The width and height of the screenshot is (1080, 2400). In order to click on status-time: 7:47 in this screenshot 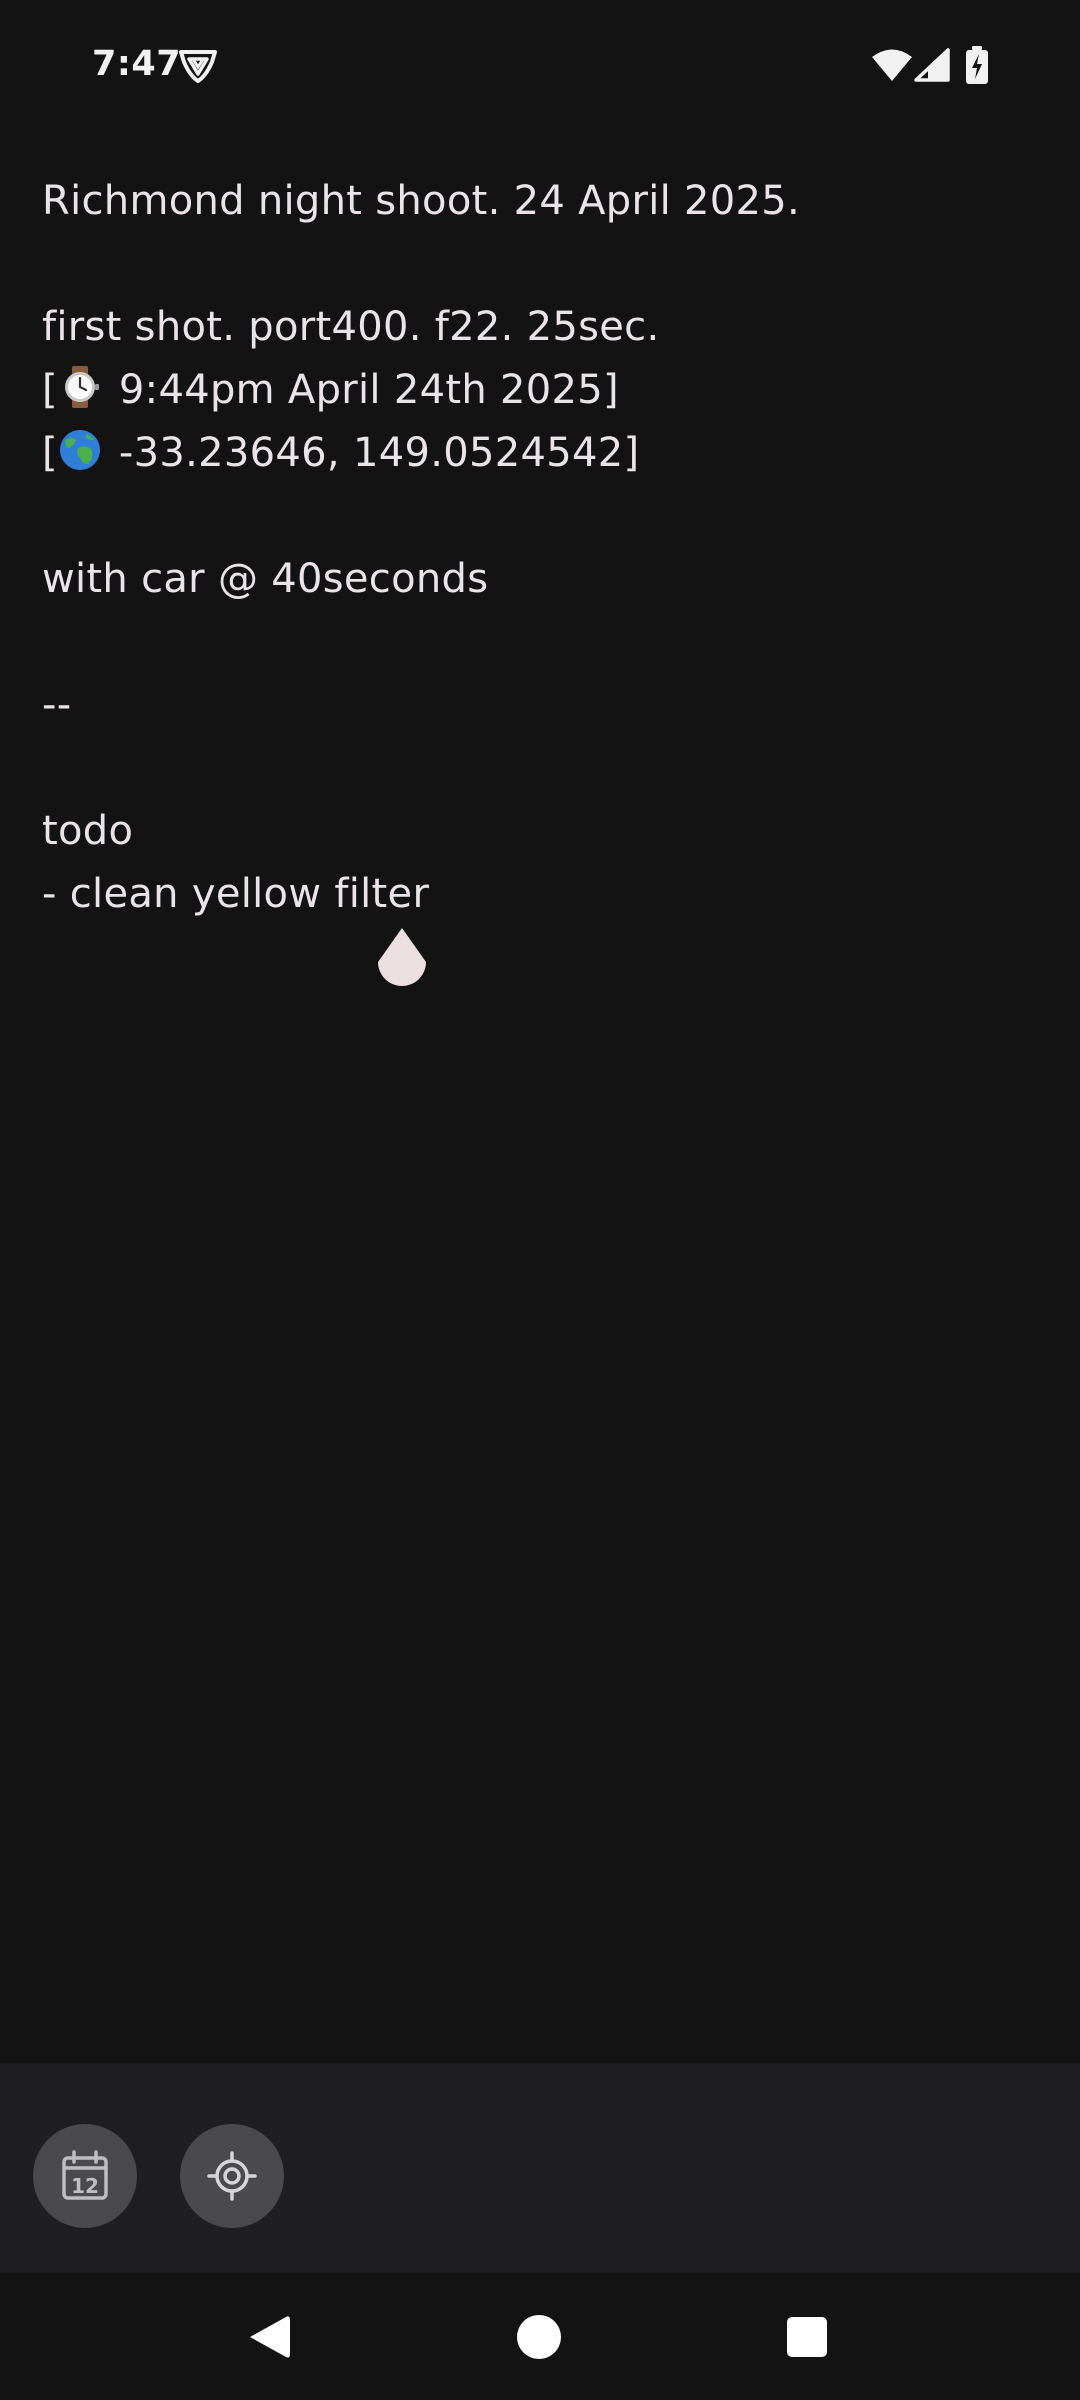, I will do `click(137, 64)`.